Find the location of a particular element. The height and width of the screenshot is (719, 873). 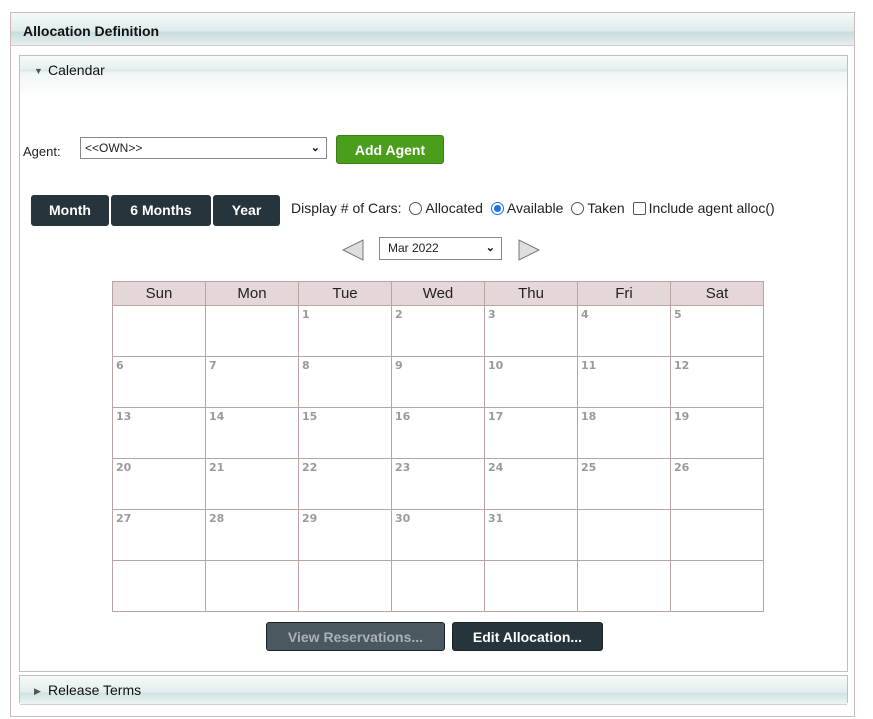

month-select-value: Mar 2022 is located at coordinates (413, 248).